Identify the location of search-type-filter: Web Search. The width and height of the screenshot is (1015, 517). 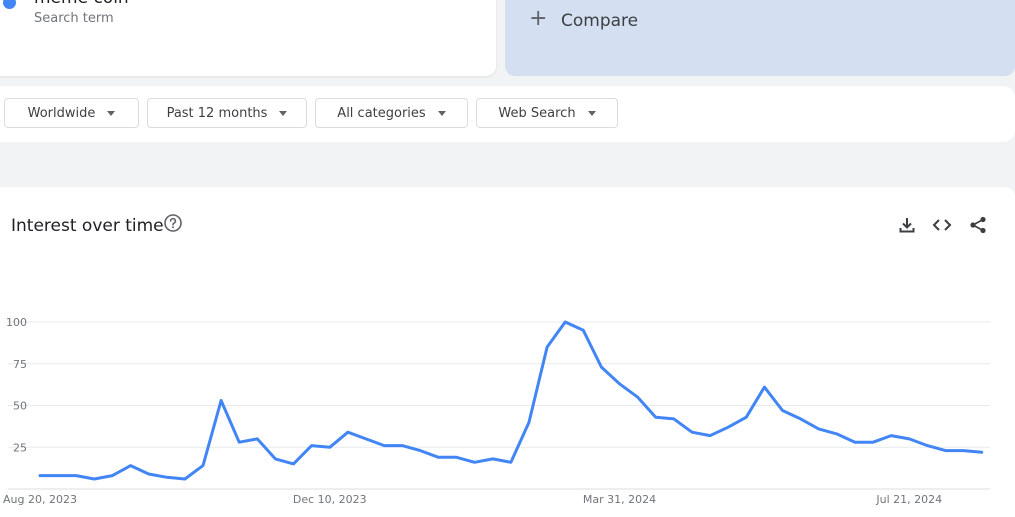
(547, 113).